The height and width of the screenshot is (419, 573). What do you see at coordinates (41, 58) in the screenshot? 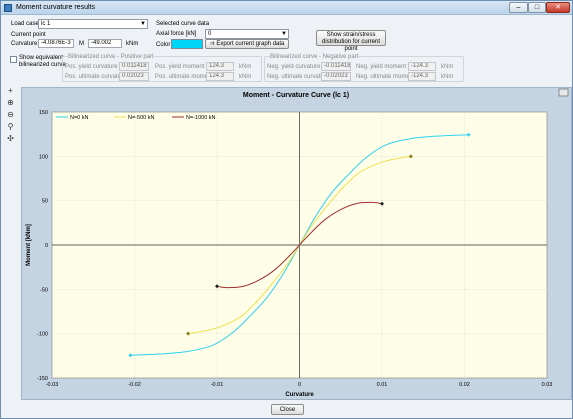
I see `show-bilinear-label-1: Show equivalent` at bounding box center [41, 58].